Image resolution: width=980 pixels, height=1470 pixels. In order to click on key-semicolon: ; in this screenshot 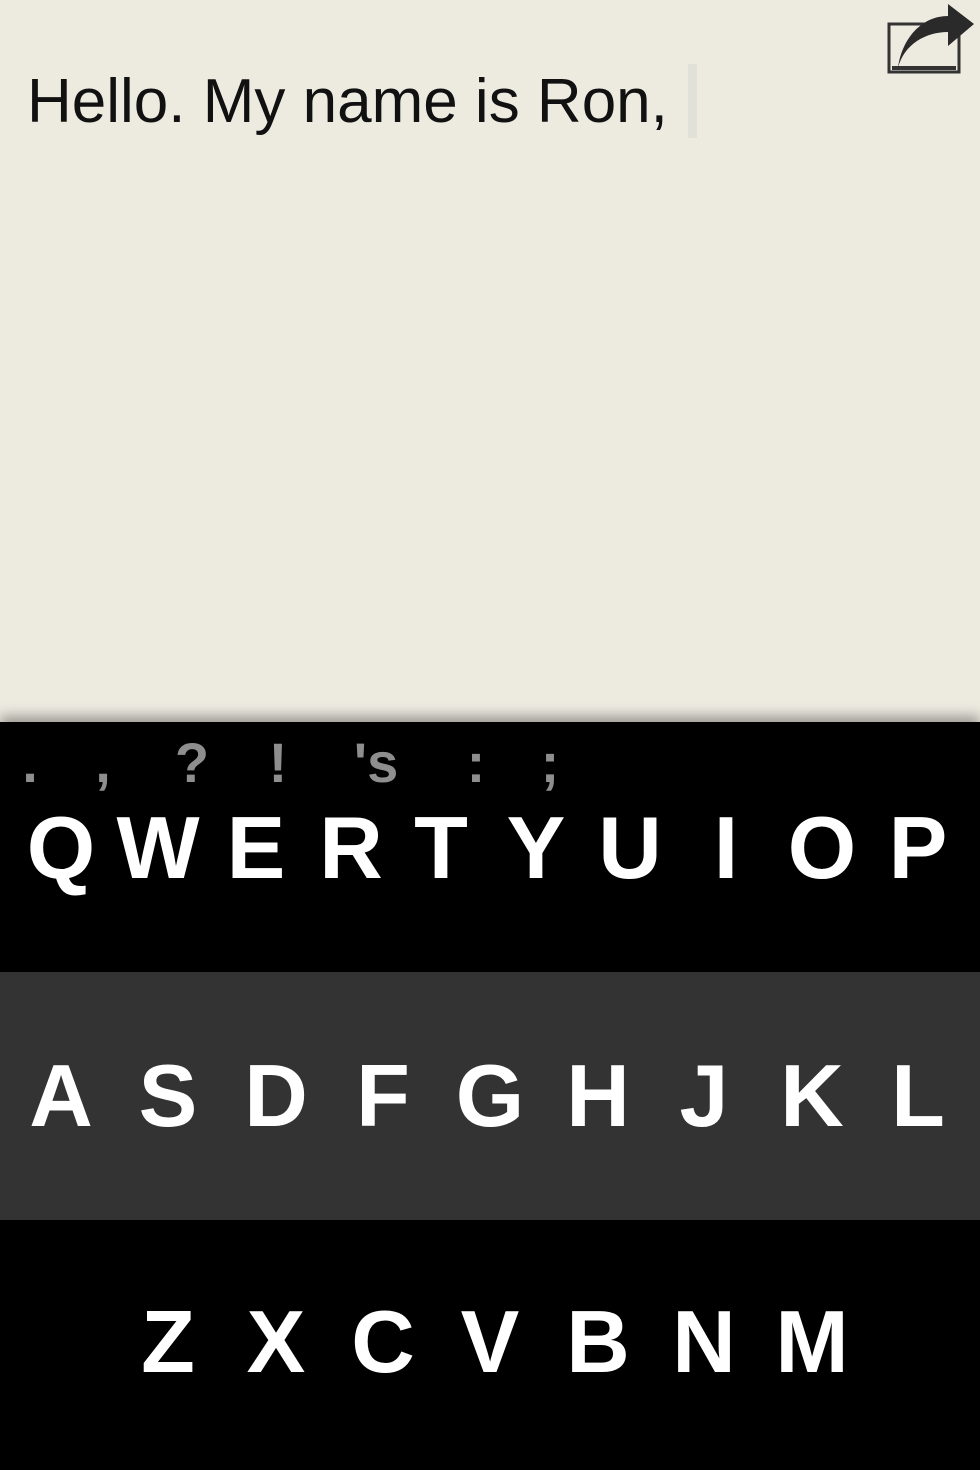, I will do `click(550, 763)`.